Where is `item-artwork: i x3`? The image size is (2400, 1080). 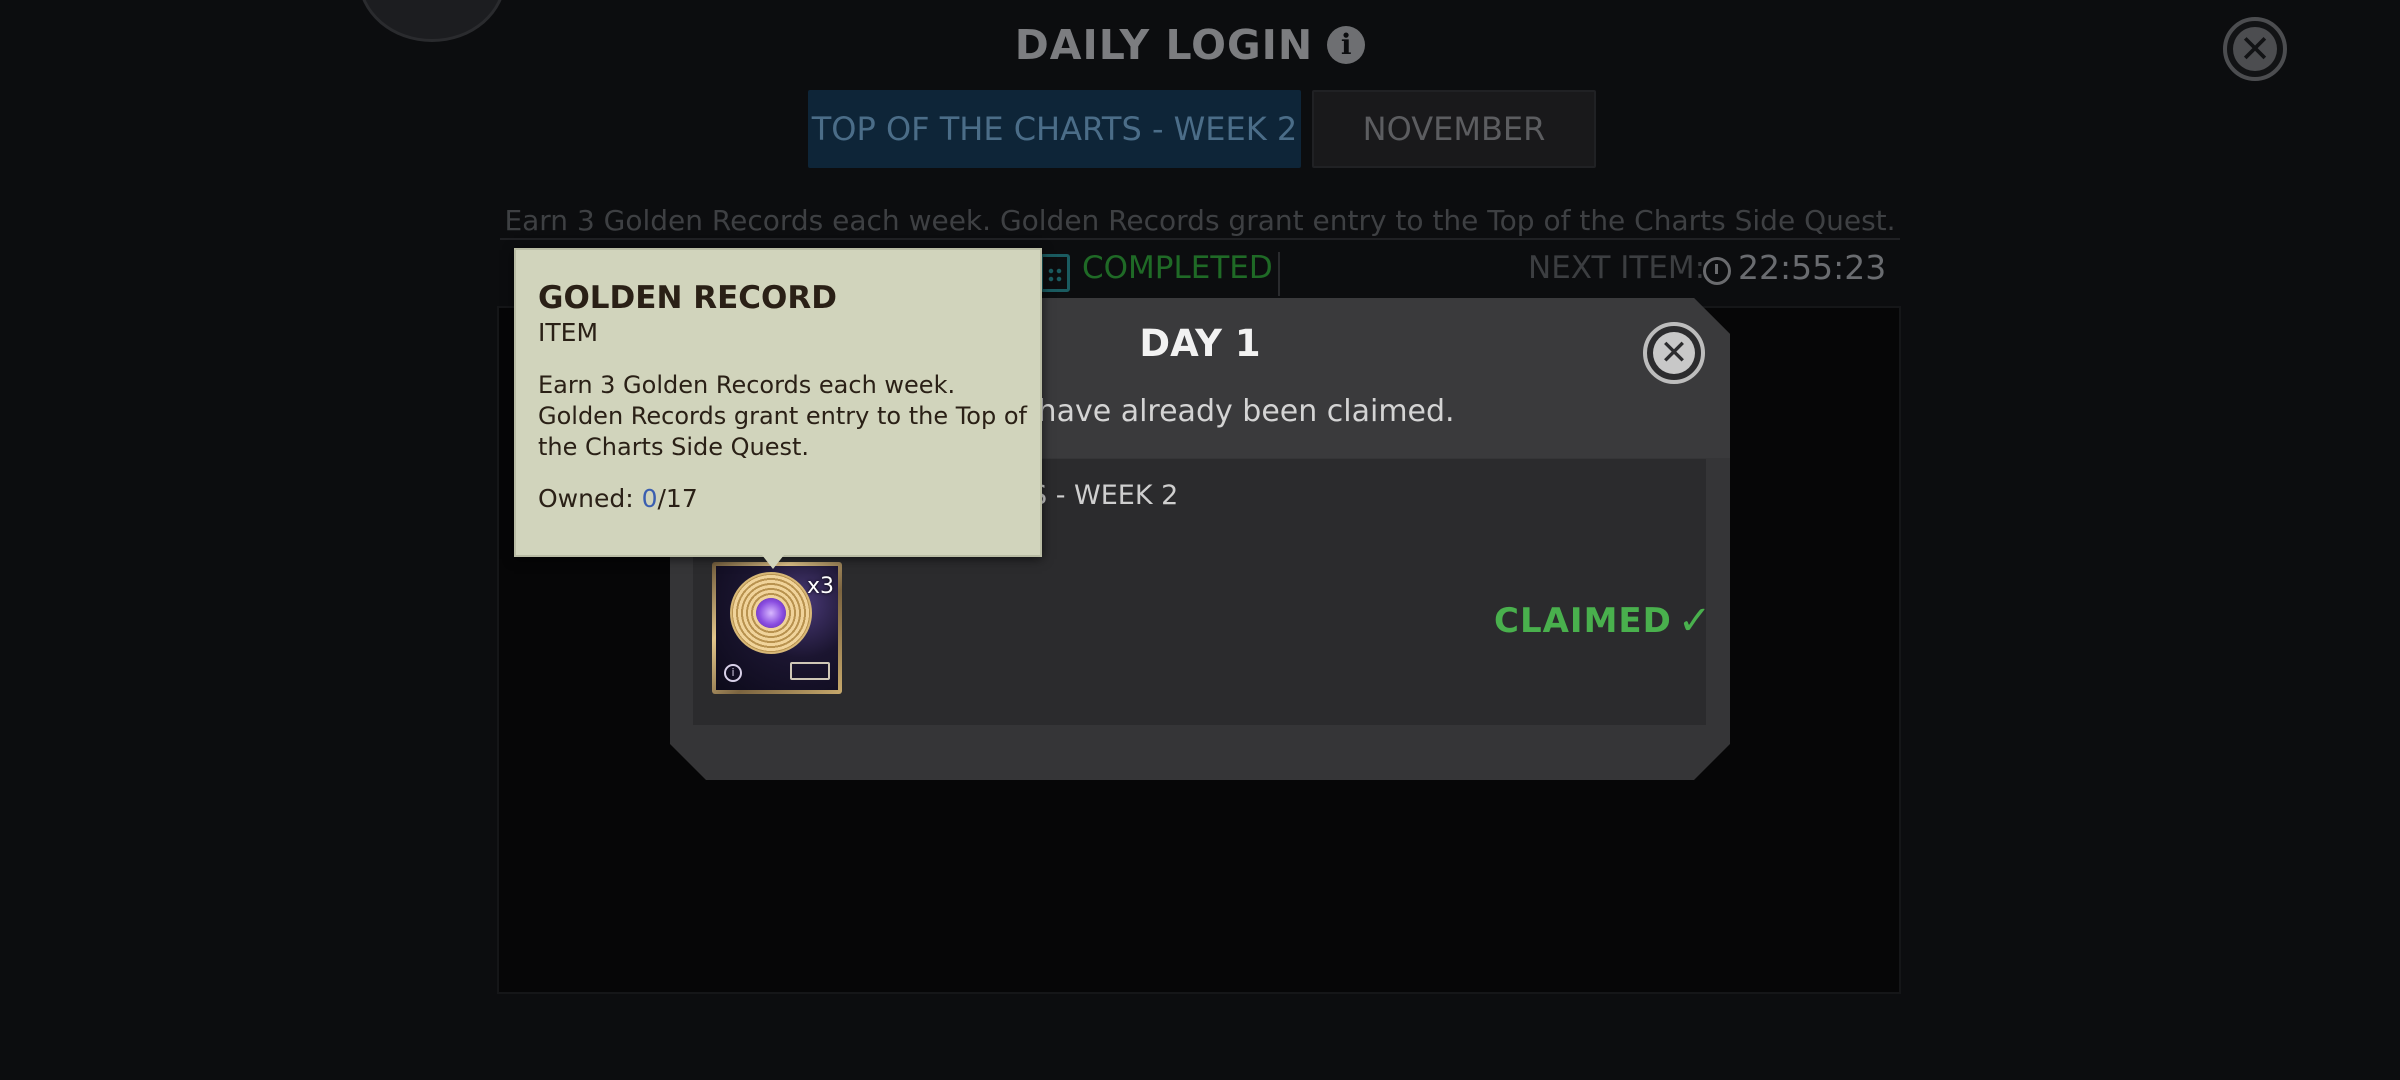
item-artwork: i x3 is located at coordinates (777, 628).